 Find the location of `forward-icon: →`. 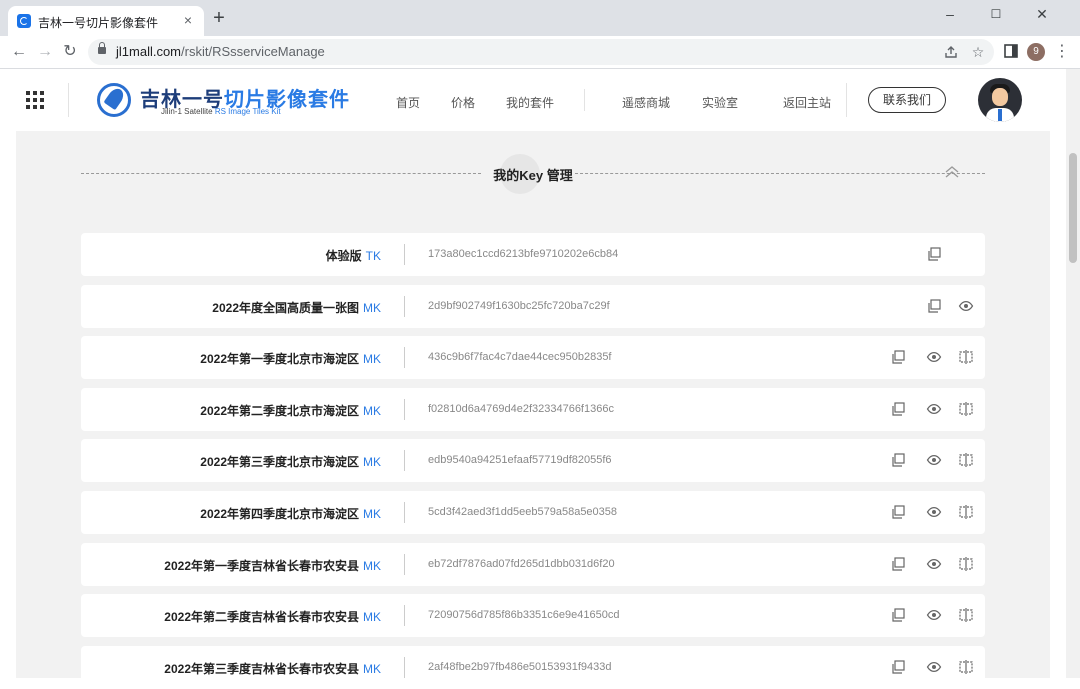

forward-icon: → is located at coordinates (45, 52).